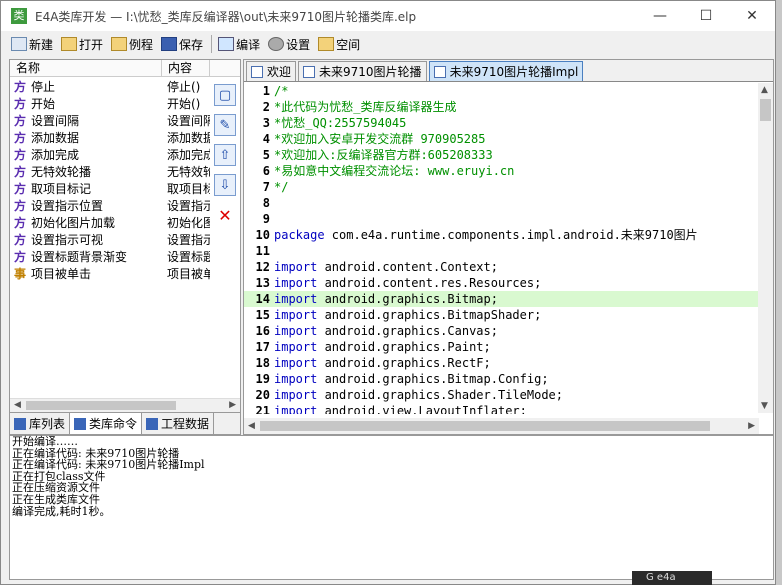 Image resolution: width=782 pixels, height=585 pixels. What do you see at coordinates (266, 107) in the screenshot?
I see `line-number: 2` at bounding box center [266, 107].